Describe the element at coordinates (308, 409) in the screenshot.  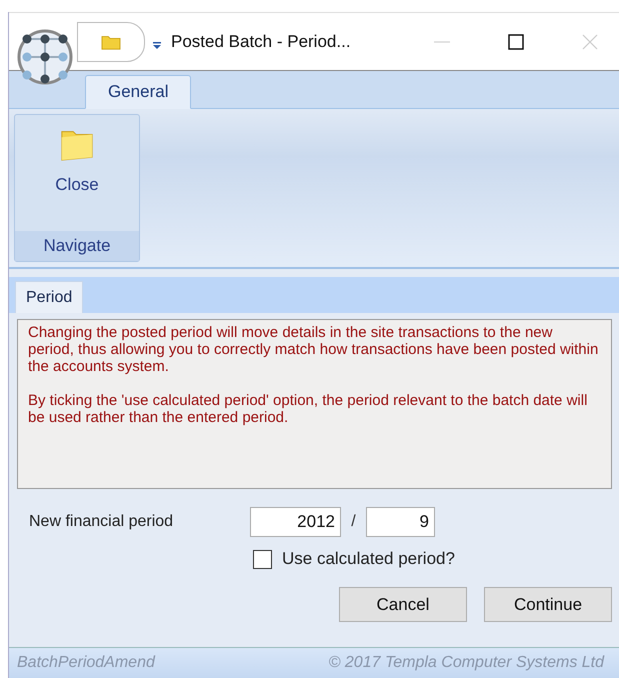
I see `info-text: By ticking the 'use calculated period' option, the period relevant to the batch date will be used rather than the entered period.` at that location.